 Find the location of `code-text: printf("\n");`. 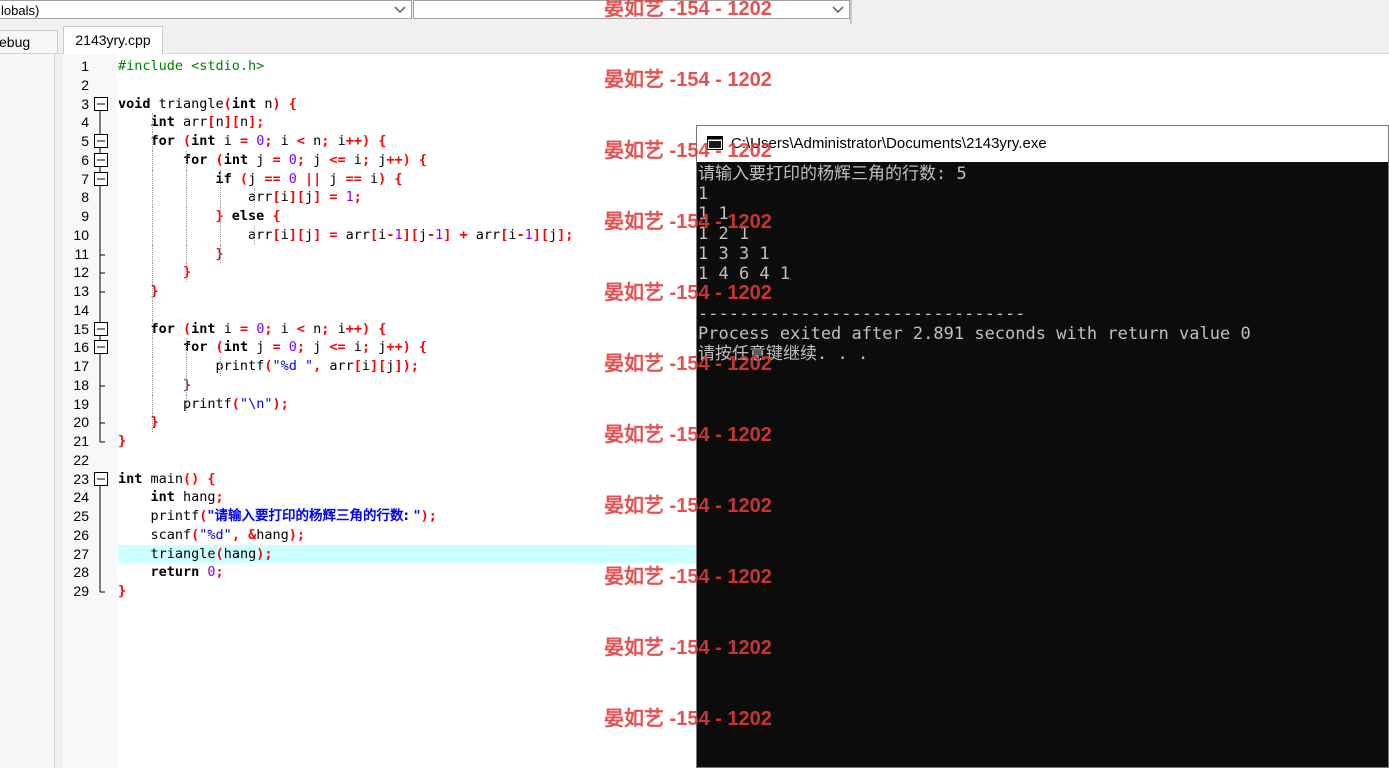

code-text: printf("\n"); is located at coordinates (407, 404).